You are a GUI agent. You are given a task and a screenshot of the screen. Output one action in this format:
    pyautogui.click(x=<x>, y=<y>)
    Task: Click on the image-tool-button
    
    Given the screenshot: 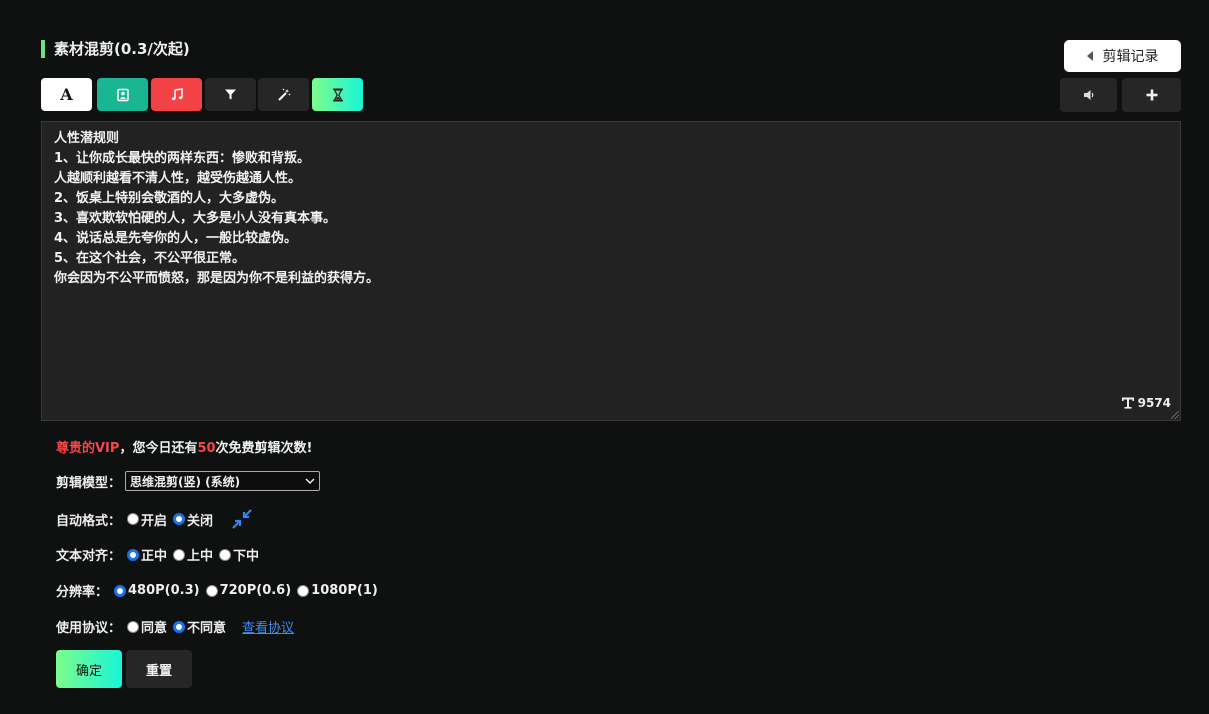 What is the action you would take?
    pyautogui.click(x=122, y=94)
    